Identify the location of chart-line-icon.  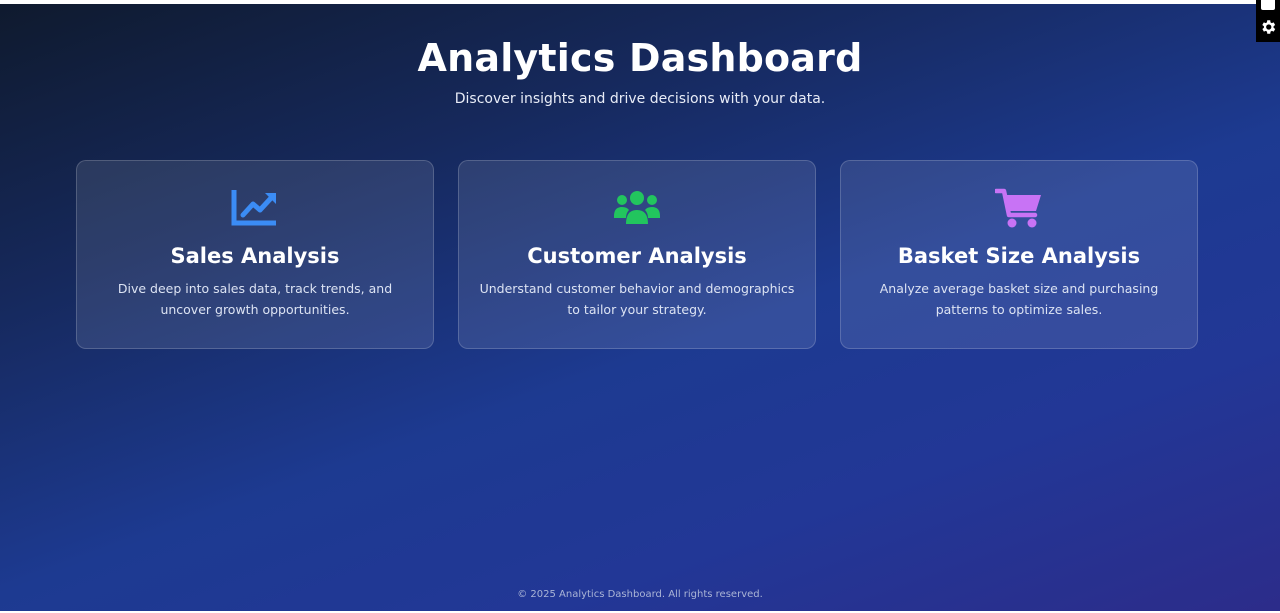
(255, 208).